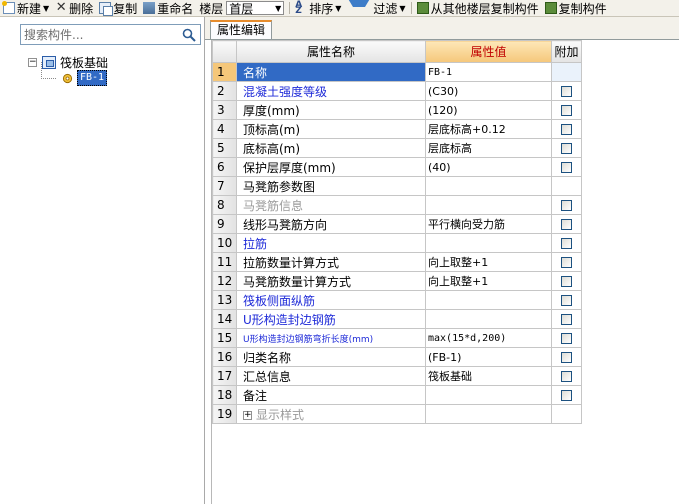 This screenshot has height=504, width=679. What do you see at coordinates (168, 8) in the screenshot?
I see `rename-button: 重命名` at bounding box center [168, 8].